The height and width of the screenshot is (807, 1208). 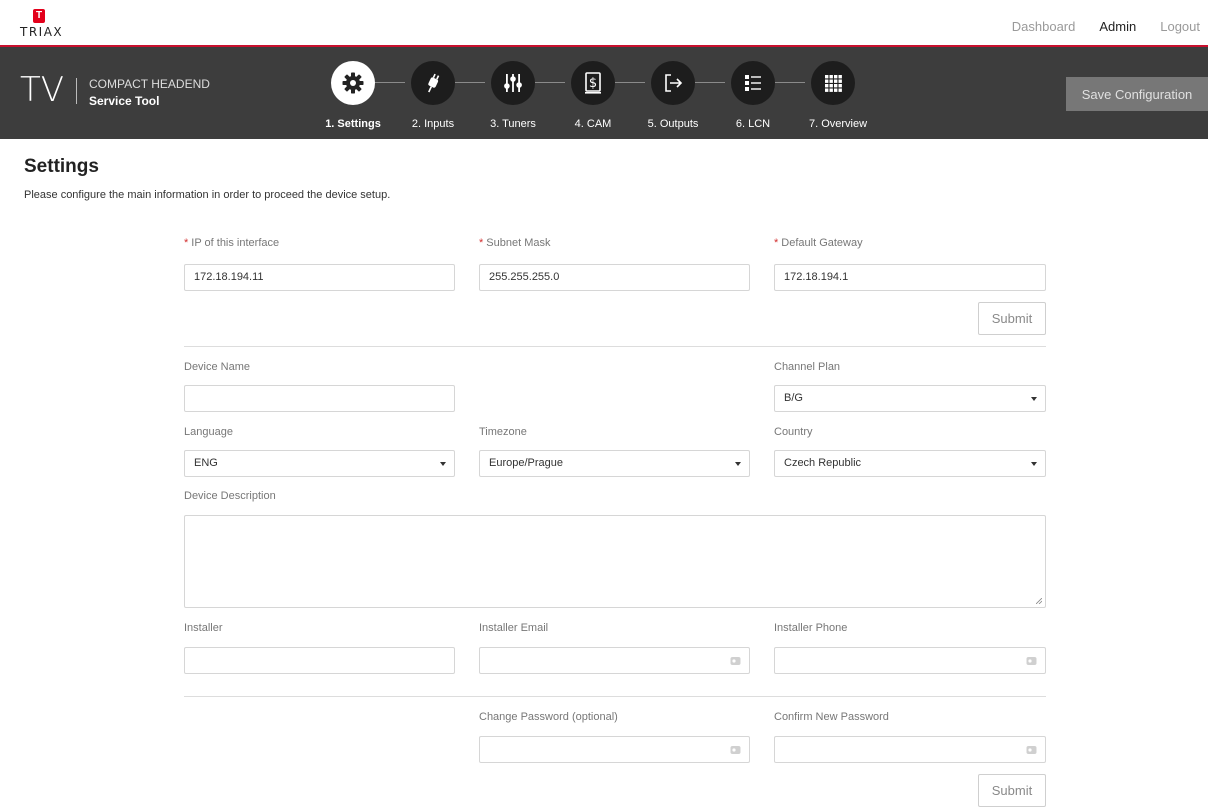 I want to click on step-tuners-button, so click(x=513, y=83).